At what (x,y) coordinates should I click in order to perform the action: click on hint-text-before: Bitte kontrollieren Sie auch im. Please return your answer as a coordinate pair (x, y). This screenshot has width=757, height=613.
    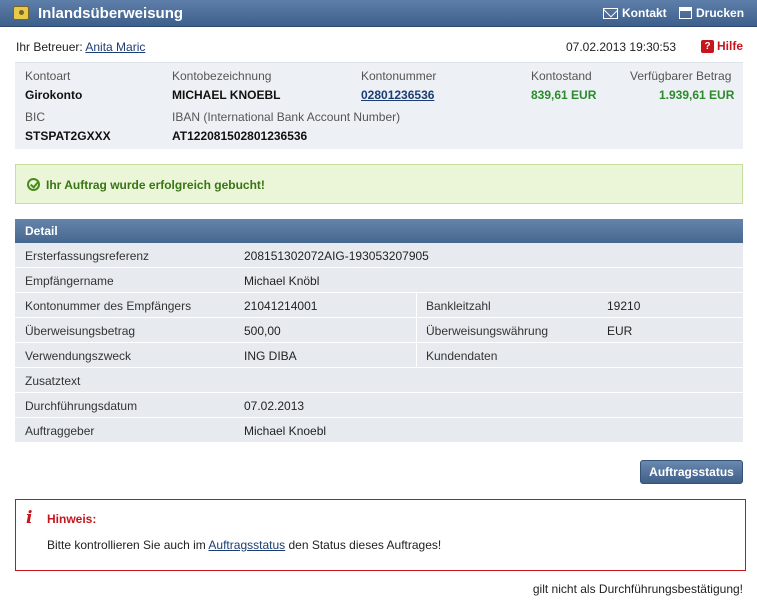
    Looking at the image, I should click on (128, 545).